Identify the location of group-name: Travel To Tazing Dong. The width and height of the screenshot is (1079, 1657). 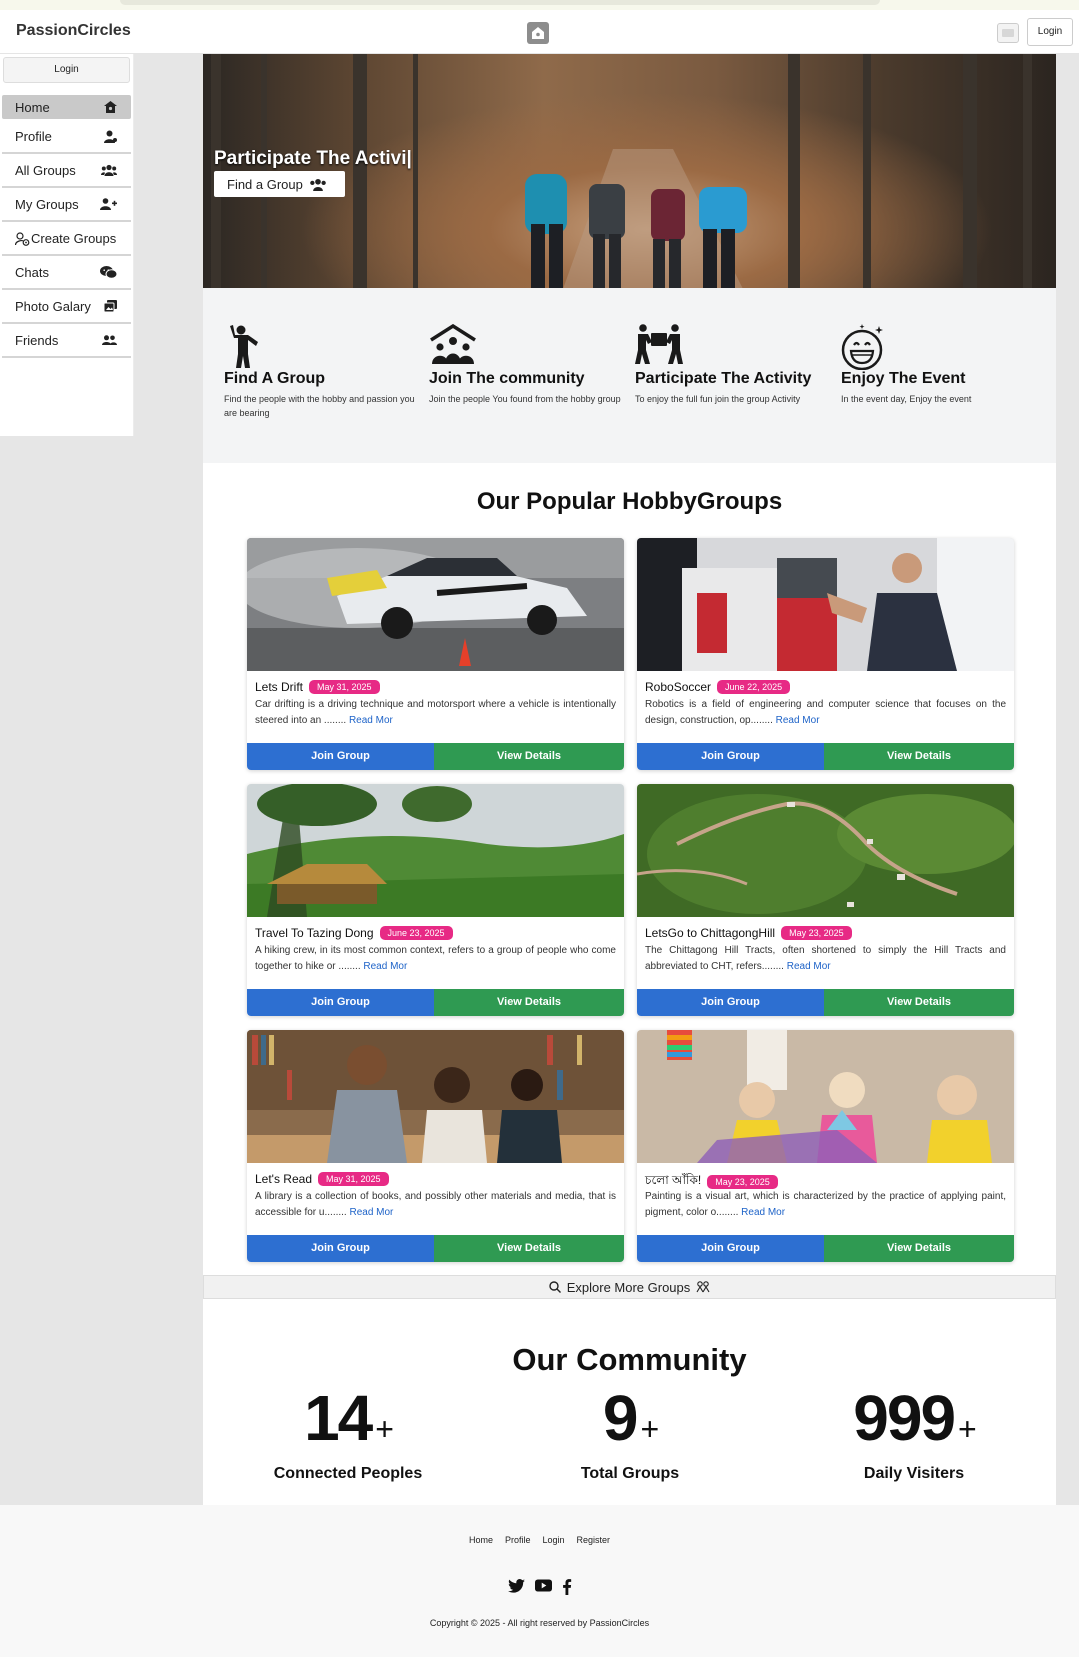
(314, 933).